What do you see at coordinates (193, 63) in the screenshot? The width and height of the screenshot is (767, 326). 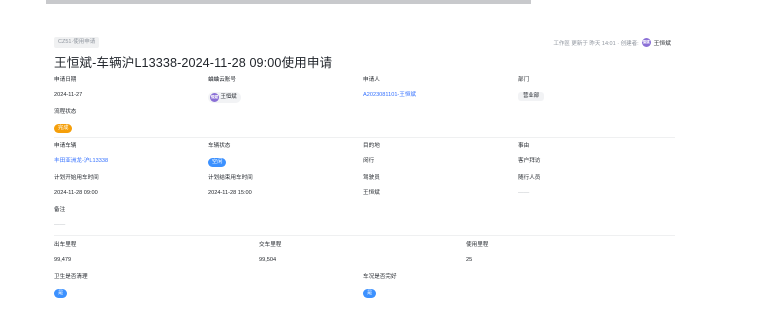 I see `page-title: 王恒斌-车辆沪L13338-2024-11-28 09:00使用申请` at bounding box center [193, 63].